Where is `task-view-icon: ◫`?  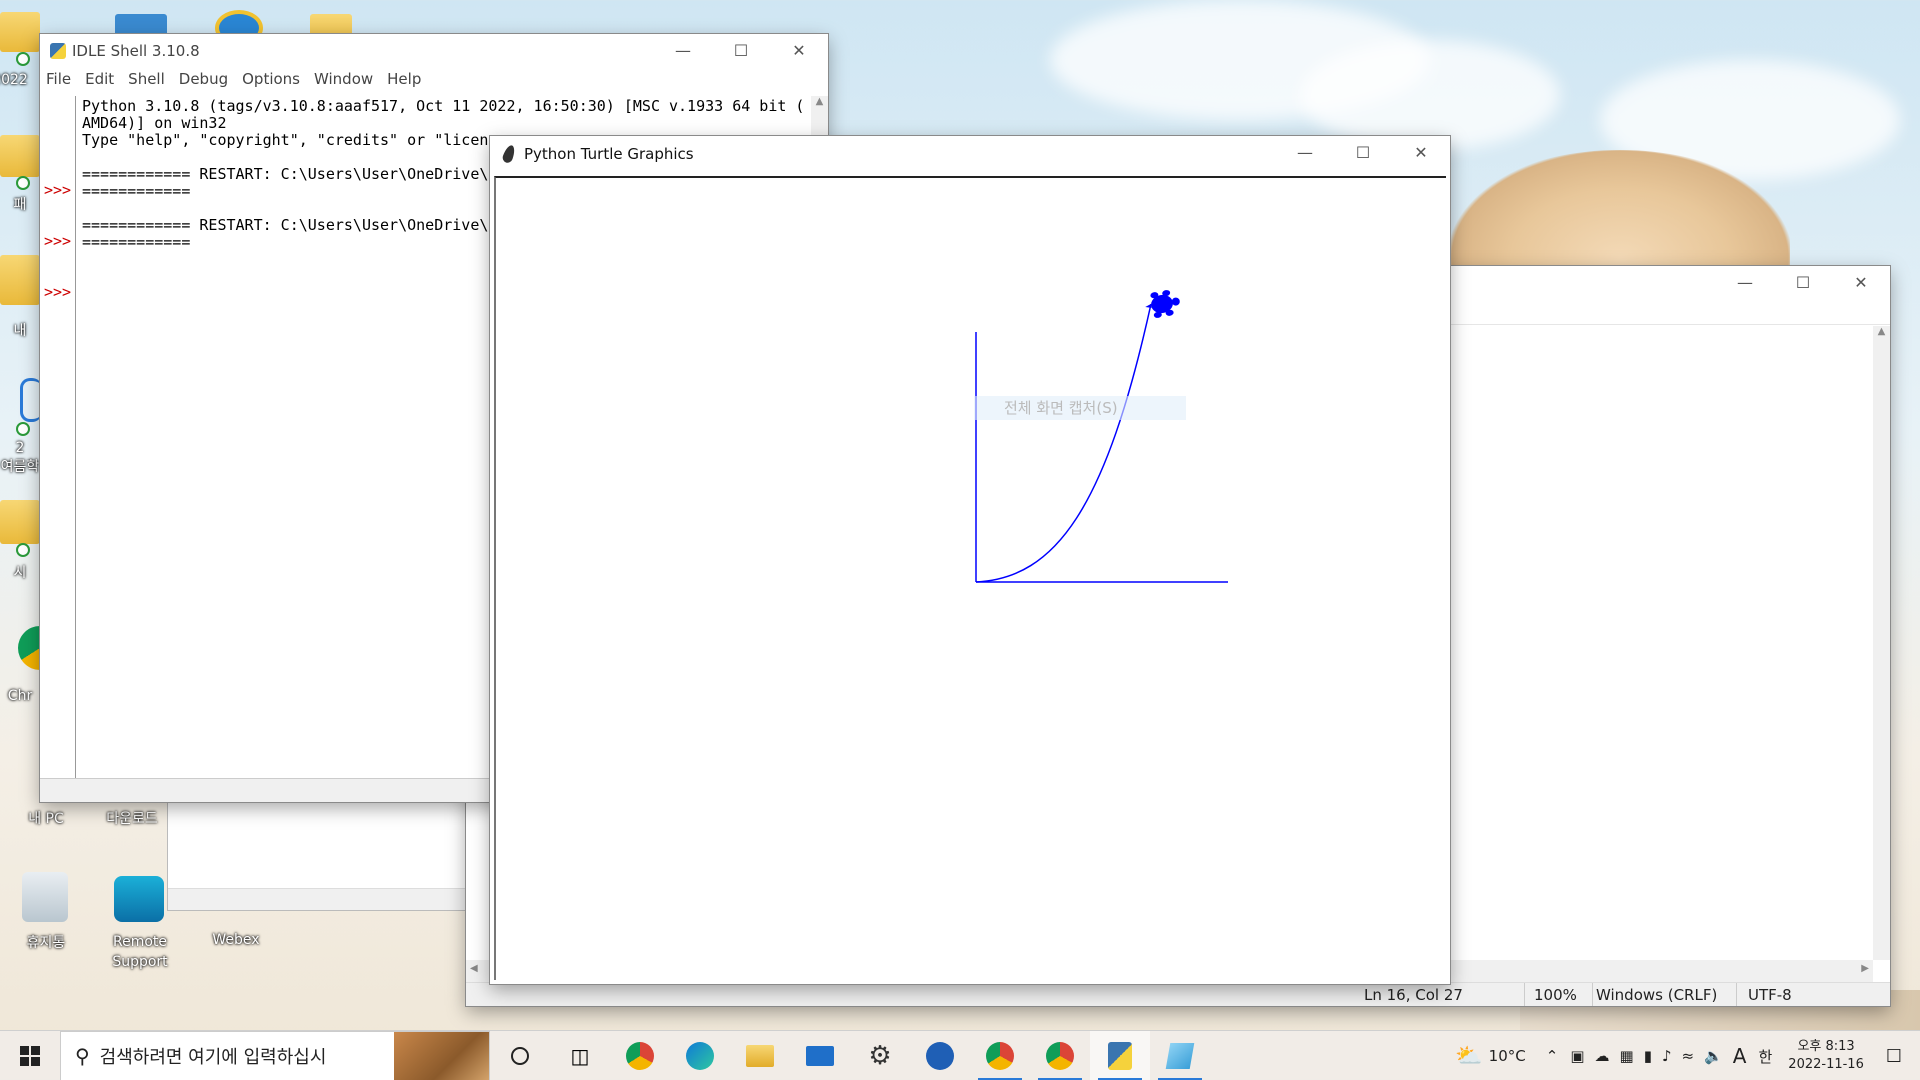 task-view-icon: ◫ is located at coordinates (580, 1055).